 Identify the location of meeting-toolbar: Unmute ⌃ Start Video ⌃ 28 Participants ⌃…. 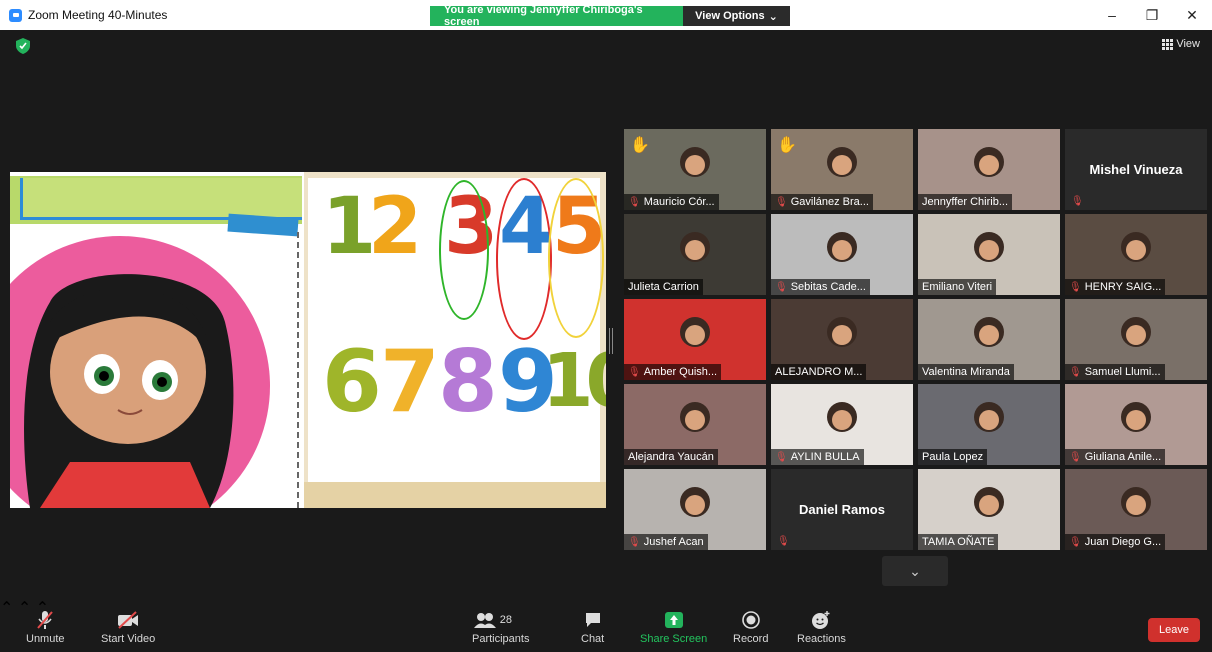
(606, 625).